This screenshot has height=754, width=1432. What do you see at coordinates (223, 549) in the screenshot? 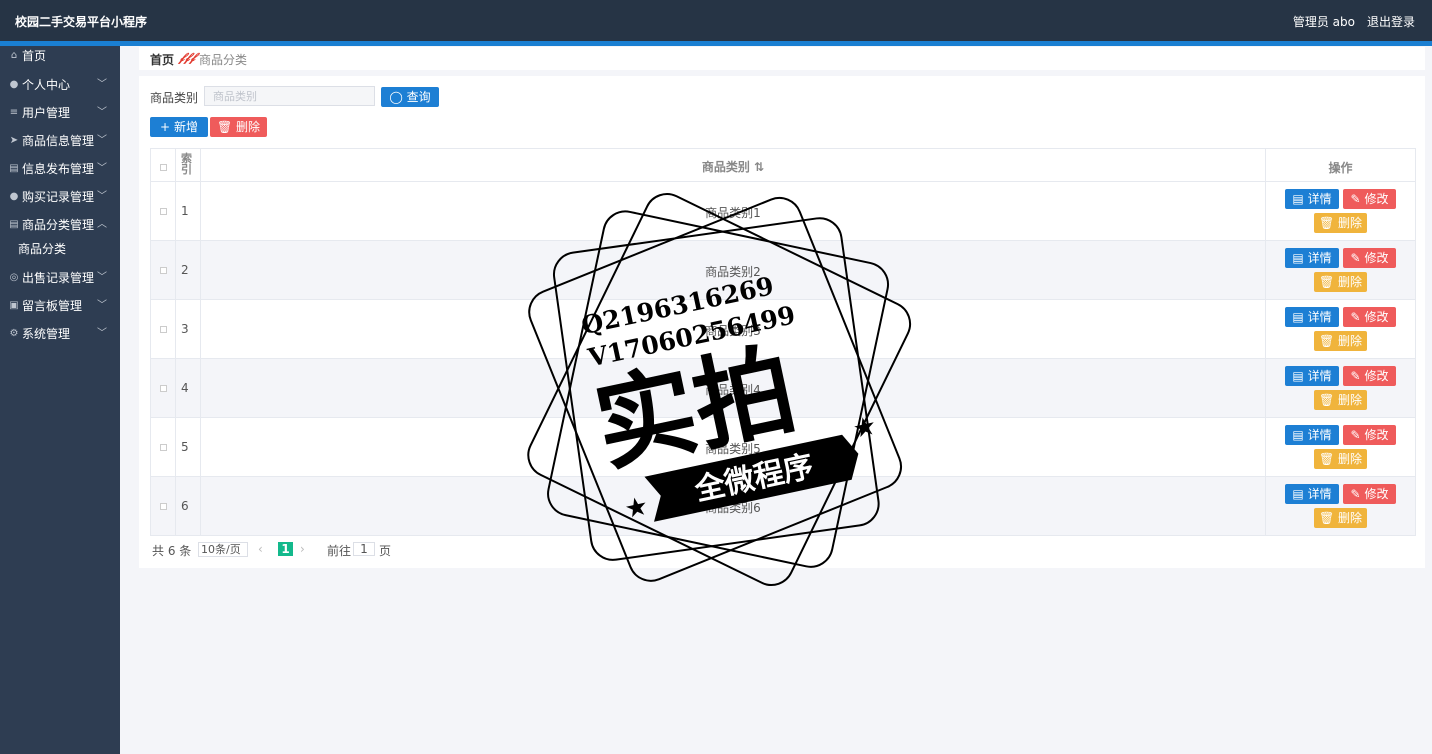
I see `page-size-select: 10条/页` at bounding box center [223, 549].